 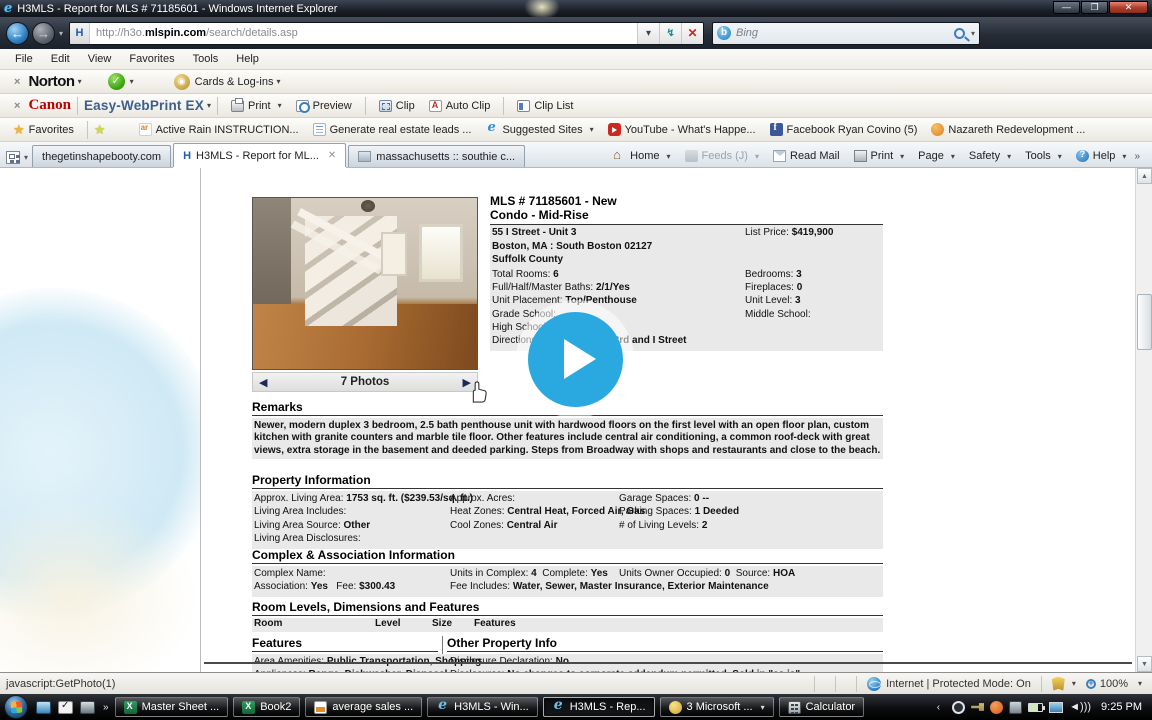 I want to click on menu-tools: Tools, so click(x=206, y=59).